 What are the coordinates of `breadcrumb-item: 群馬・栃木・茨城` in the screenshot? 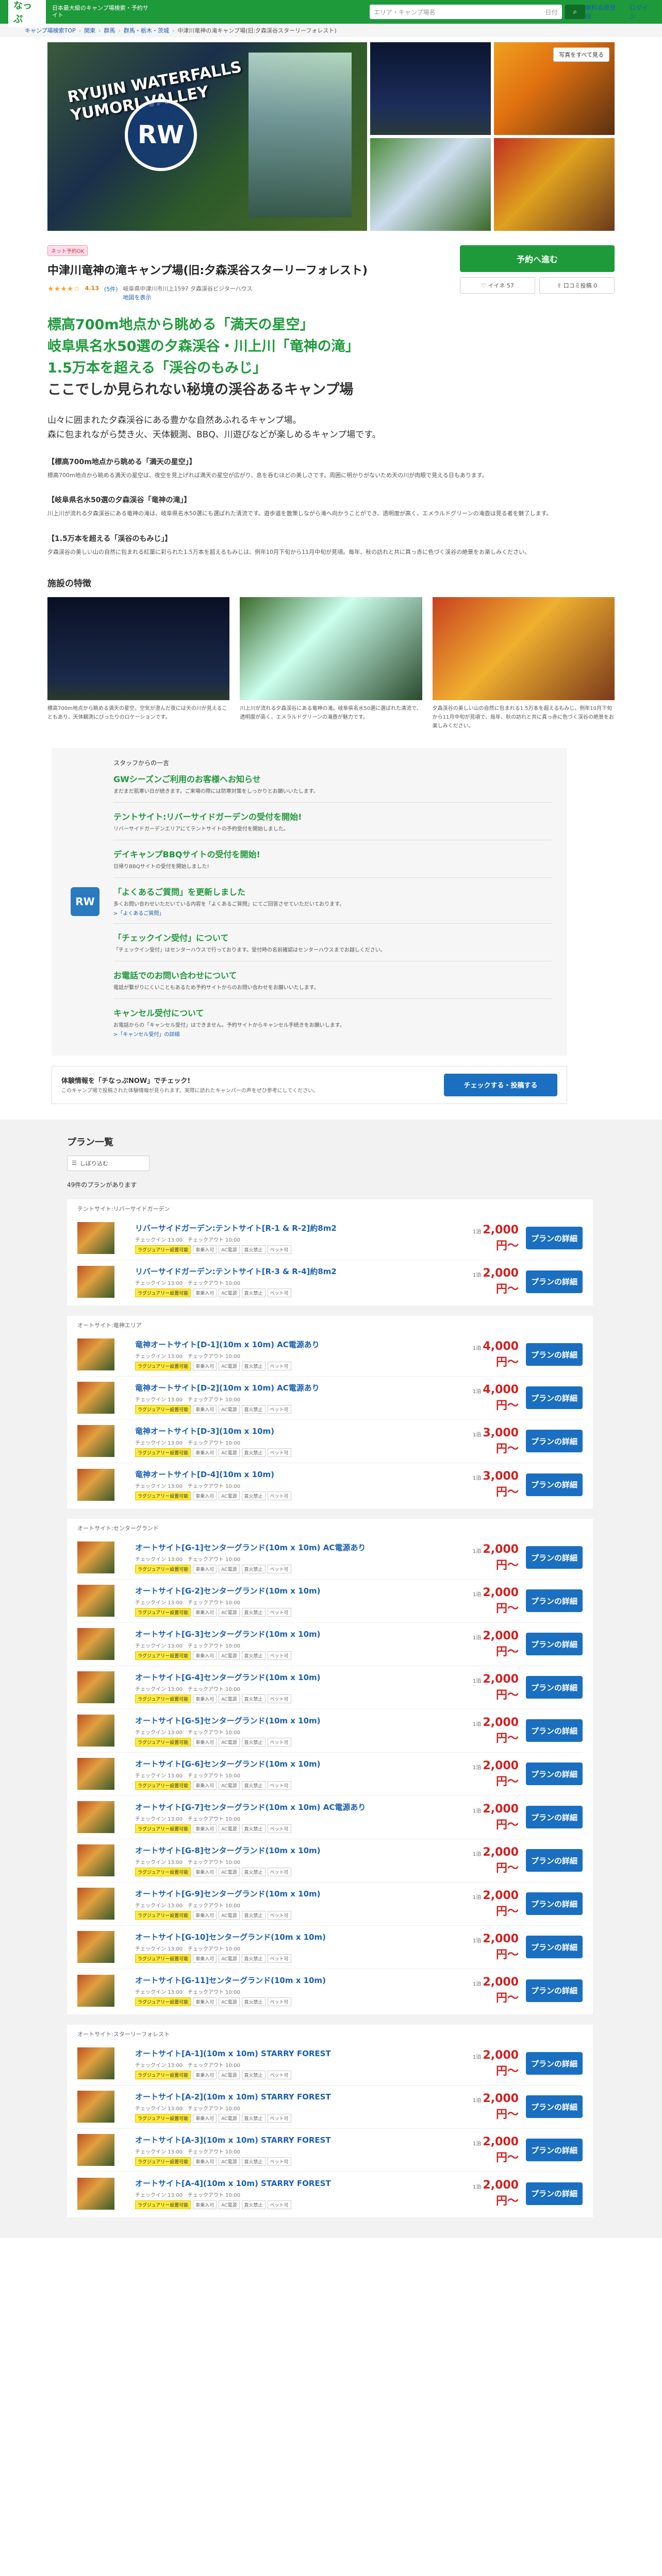 It's located at (147, 30).